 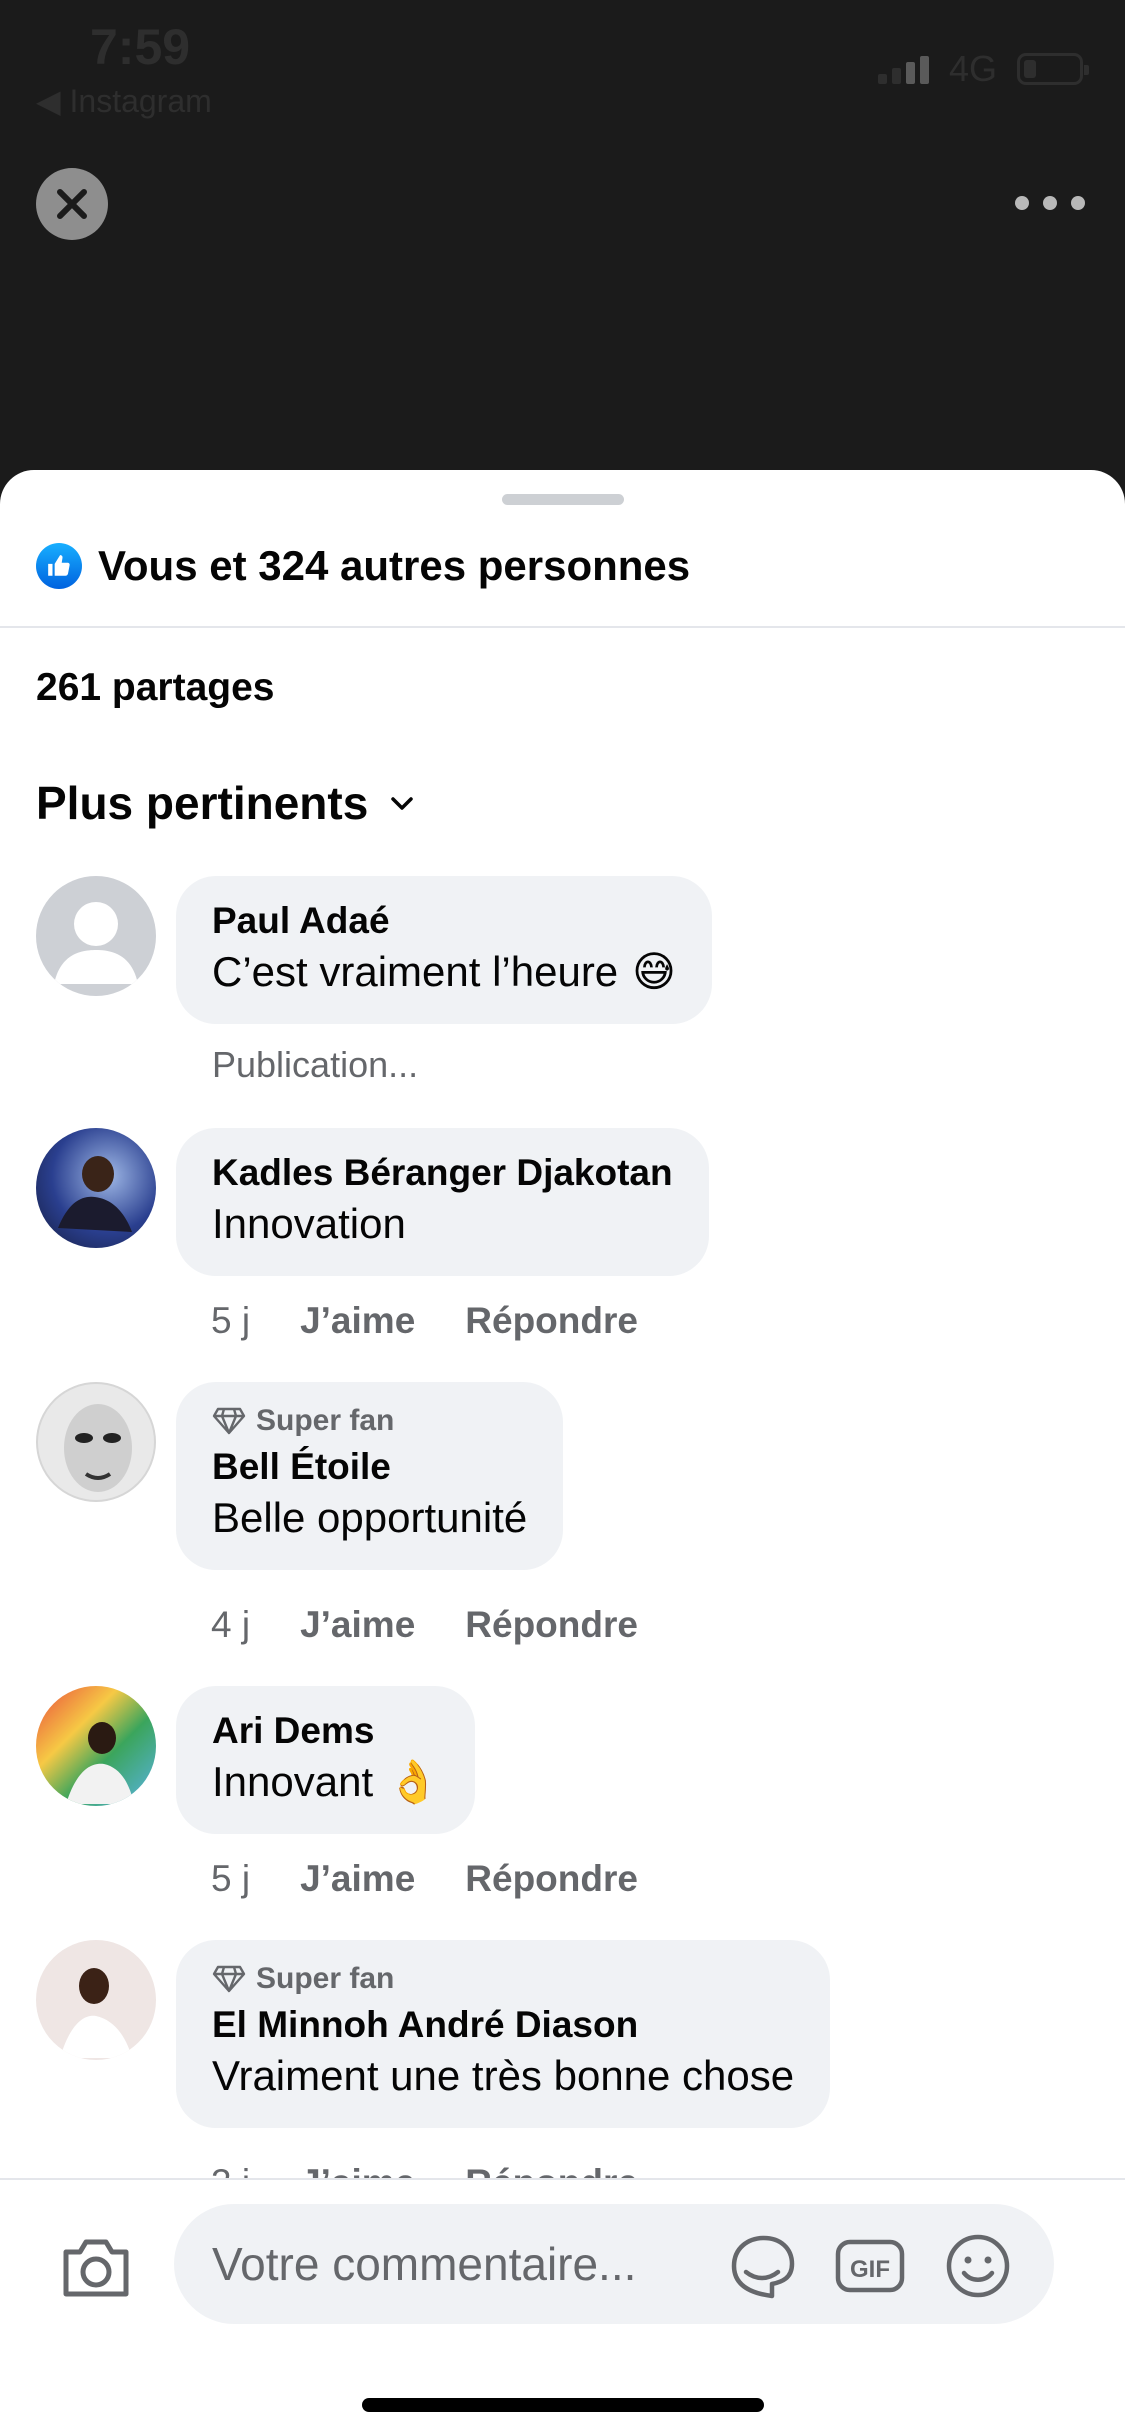 I want to click on comment-author: Kadles Béranger Djakotan, so click(x=442, y=1173).